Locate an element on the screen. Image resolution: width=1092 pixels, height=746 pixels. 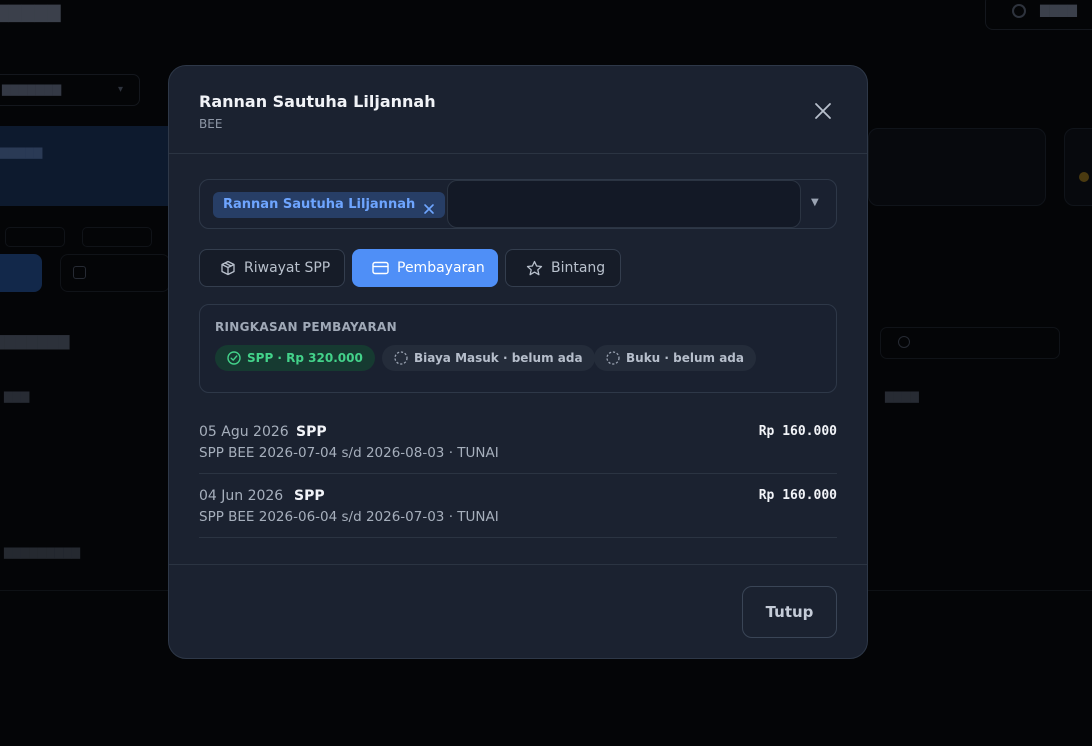
background-status-dot is located at coordinates (1084, 177).